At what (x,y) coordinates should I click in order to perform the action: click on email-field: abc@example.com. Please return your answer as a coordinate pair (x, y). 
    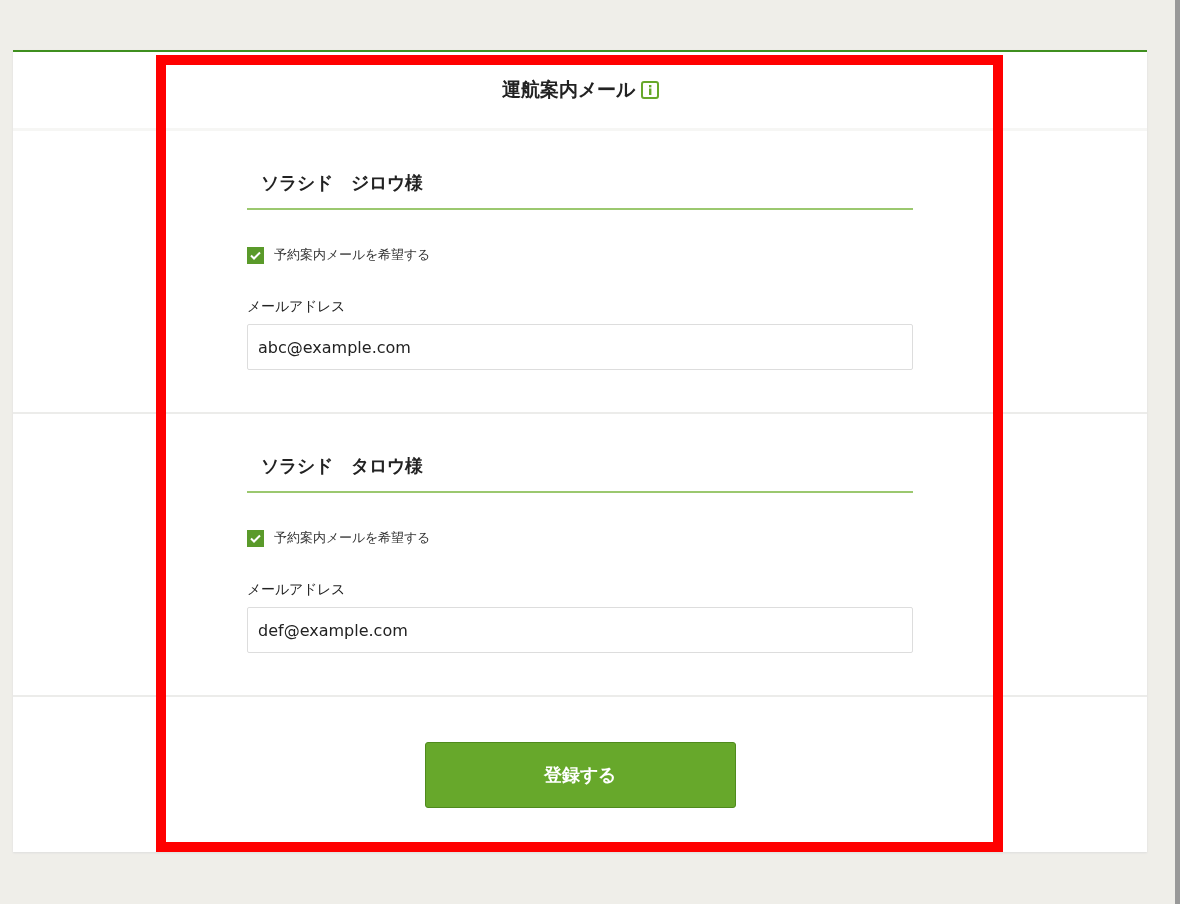
    Looking at the image, I should click on (580, 347).